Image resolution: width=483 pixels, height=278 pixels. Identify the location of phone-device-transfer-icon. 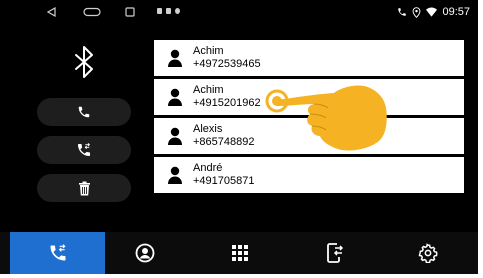
(334, 253).